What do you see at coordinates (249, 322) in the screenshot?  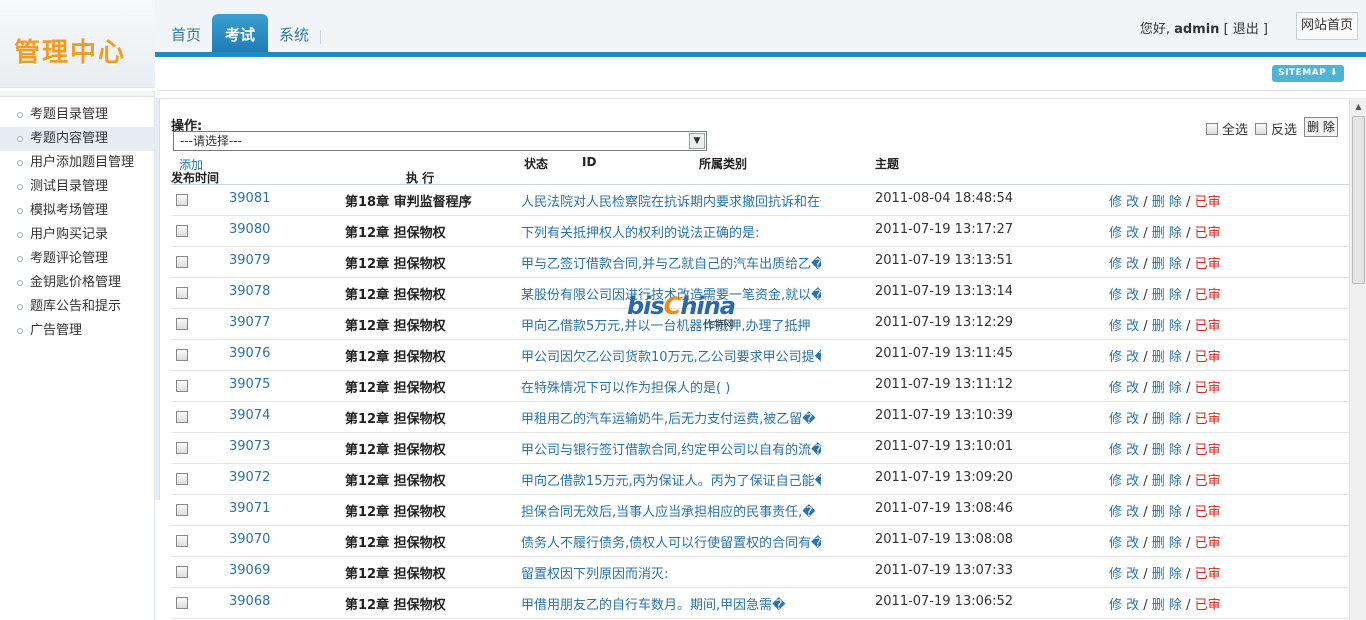 I see `row-id: 39077` at bounding box center [249, 322].